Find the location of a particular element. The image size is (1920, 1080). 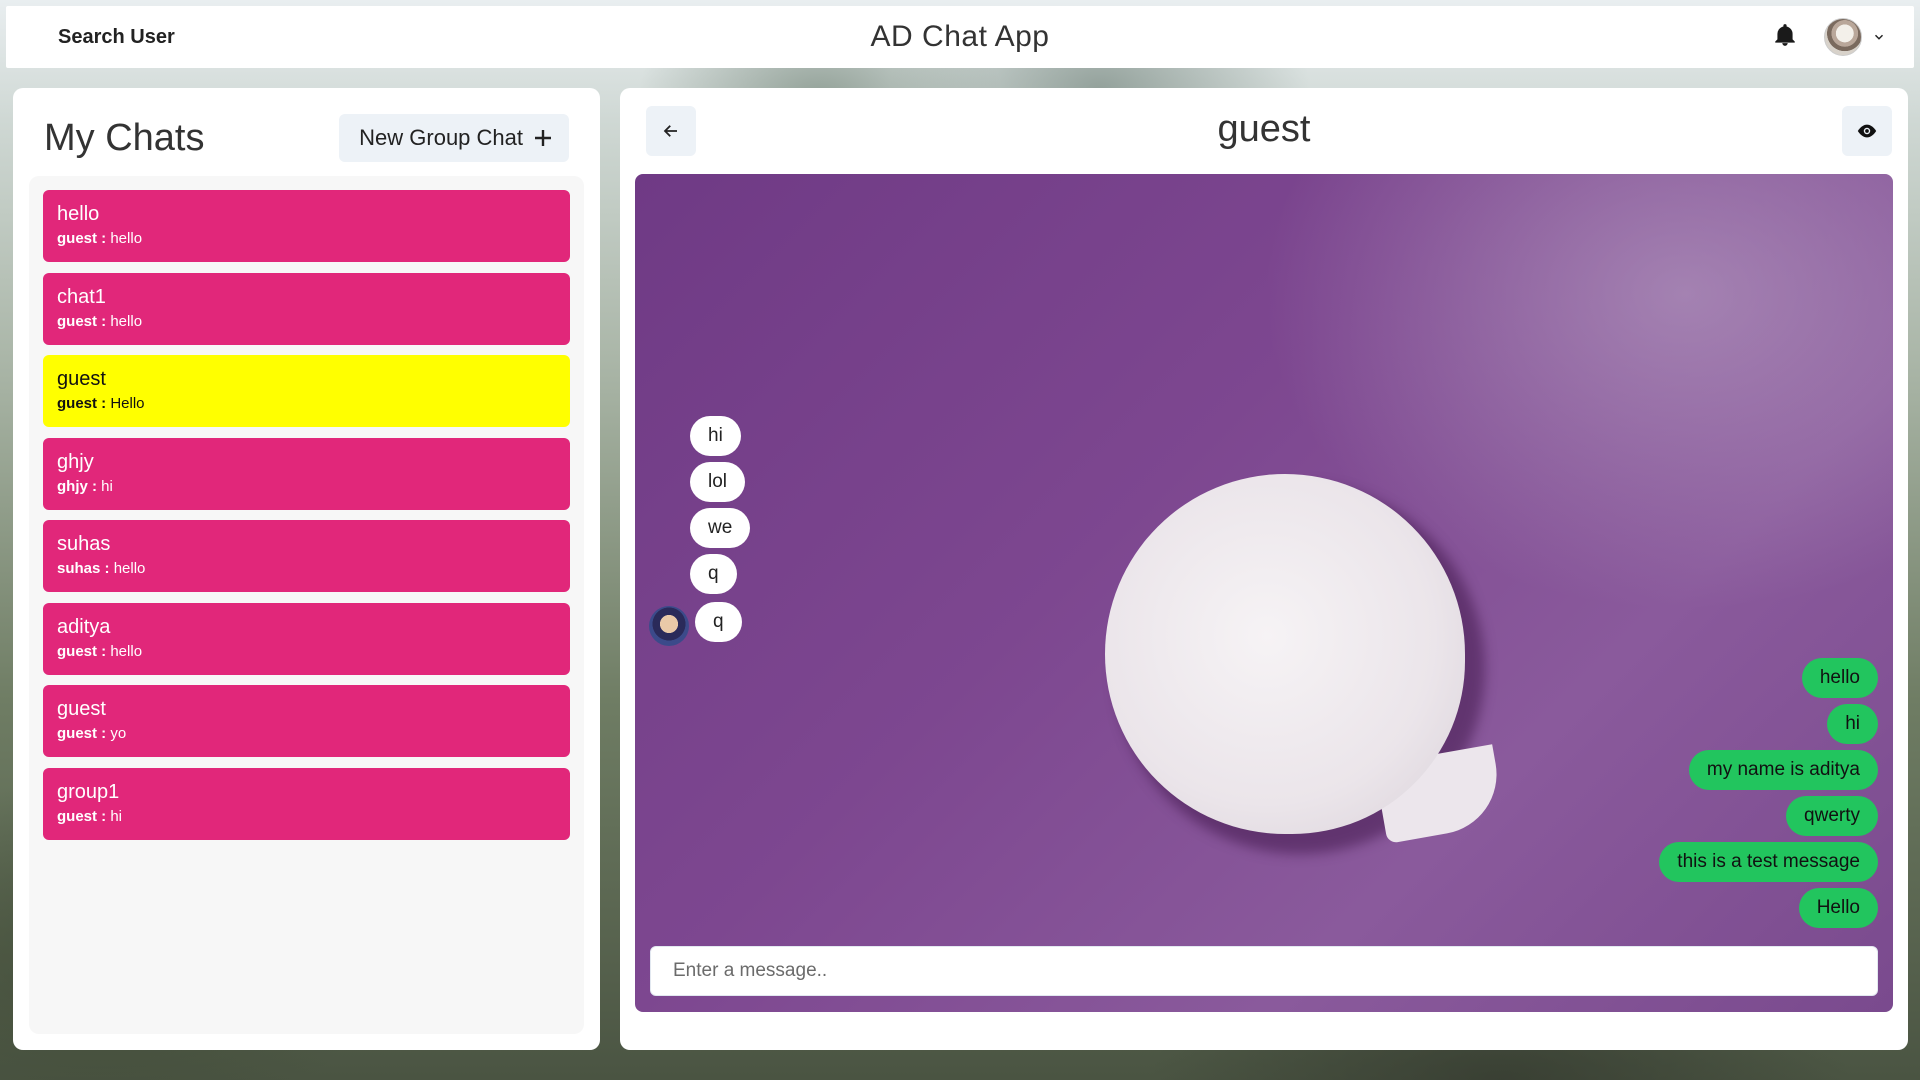

chevron-down-icon is located at coordinates (1879, 37).